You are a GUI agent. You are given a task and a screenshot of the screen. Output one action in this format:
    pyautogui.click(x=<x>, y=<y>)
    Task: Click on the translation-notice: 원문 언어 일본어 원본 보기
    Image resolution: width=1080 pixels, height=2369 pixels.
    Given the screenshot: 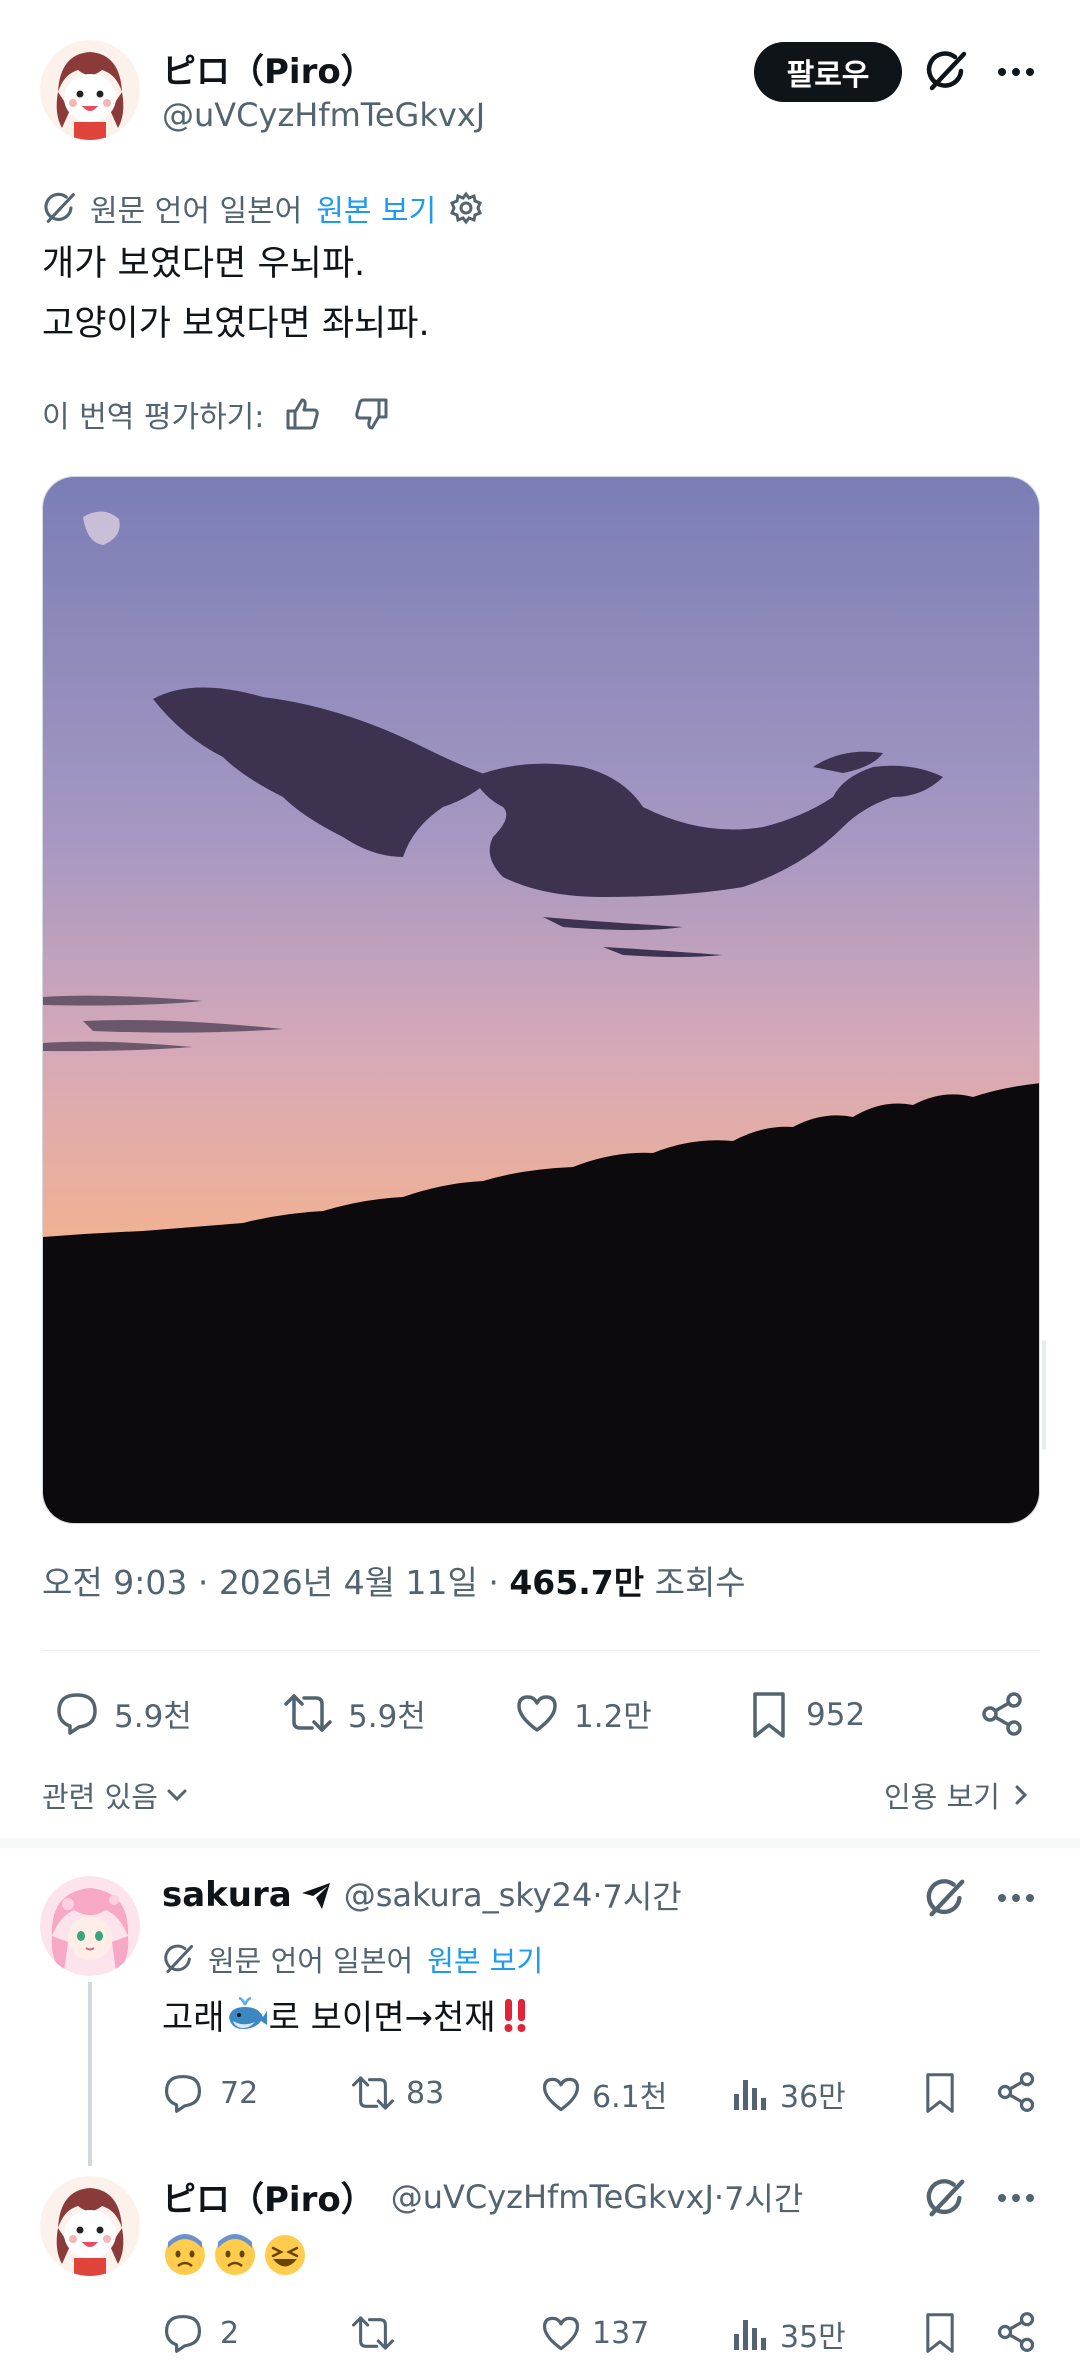 What is the action you would take?
    pyautogui.click(x=263, y=208)
    